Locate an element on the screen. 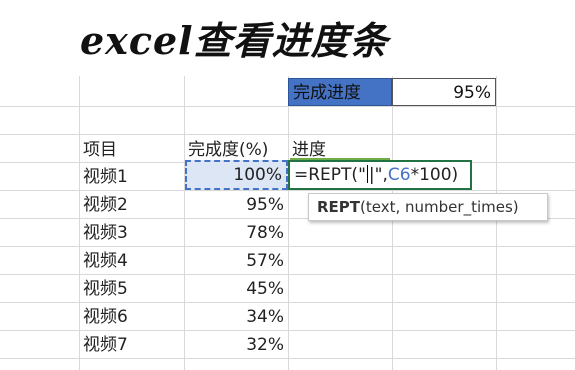  row-percent: 45% is located at coordinates (236, 289).